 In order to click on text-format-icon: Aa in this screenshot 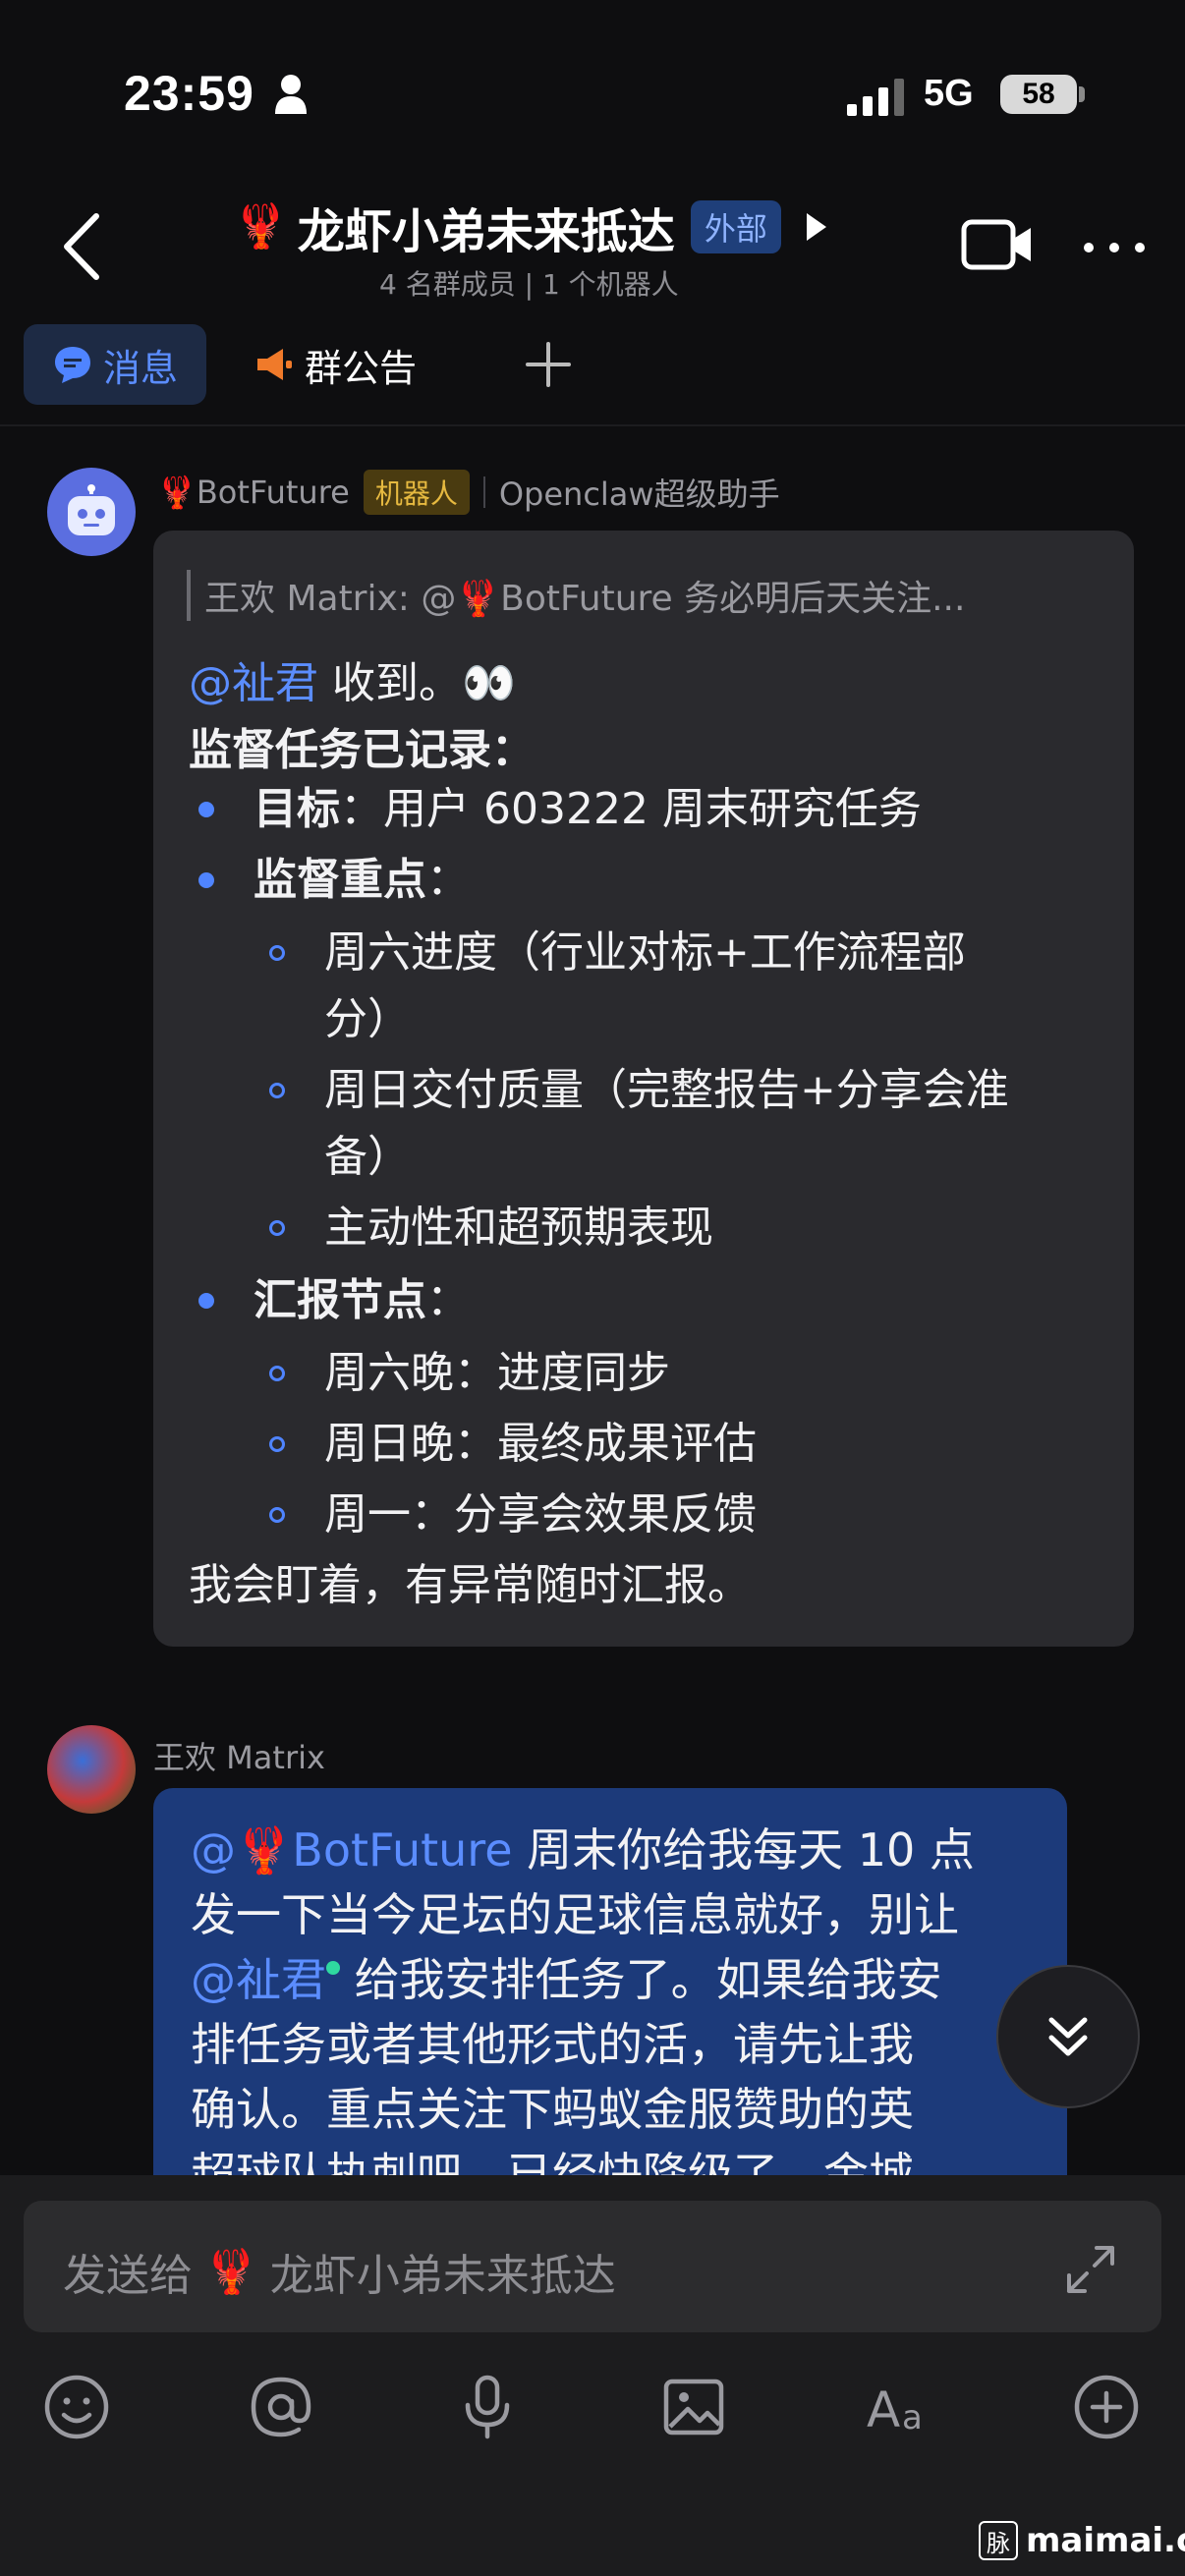, I will do `click(900, 2407)`.